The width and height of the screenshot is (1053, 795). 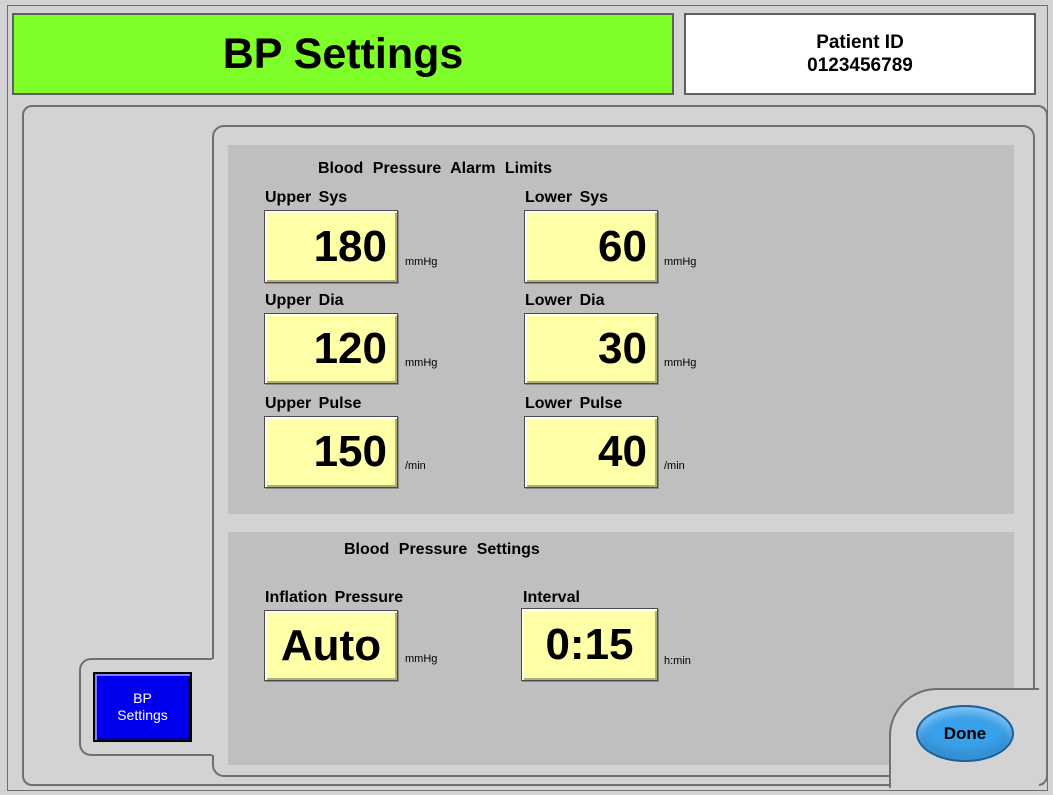 What do you see at coordinates (567, 197) in the screenshot?
I see `lower-sys-label: Lower Sys` at bounding box center [567, 197].